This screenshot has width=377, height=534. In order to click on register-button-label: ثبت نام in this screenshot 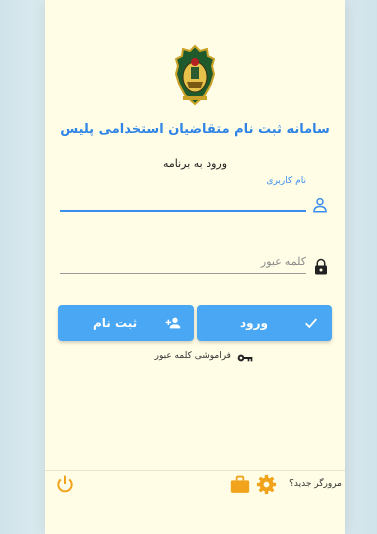, I will do `click(115, 323)`.